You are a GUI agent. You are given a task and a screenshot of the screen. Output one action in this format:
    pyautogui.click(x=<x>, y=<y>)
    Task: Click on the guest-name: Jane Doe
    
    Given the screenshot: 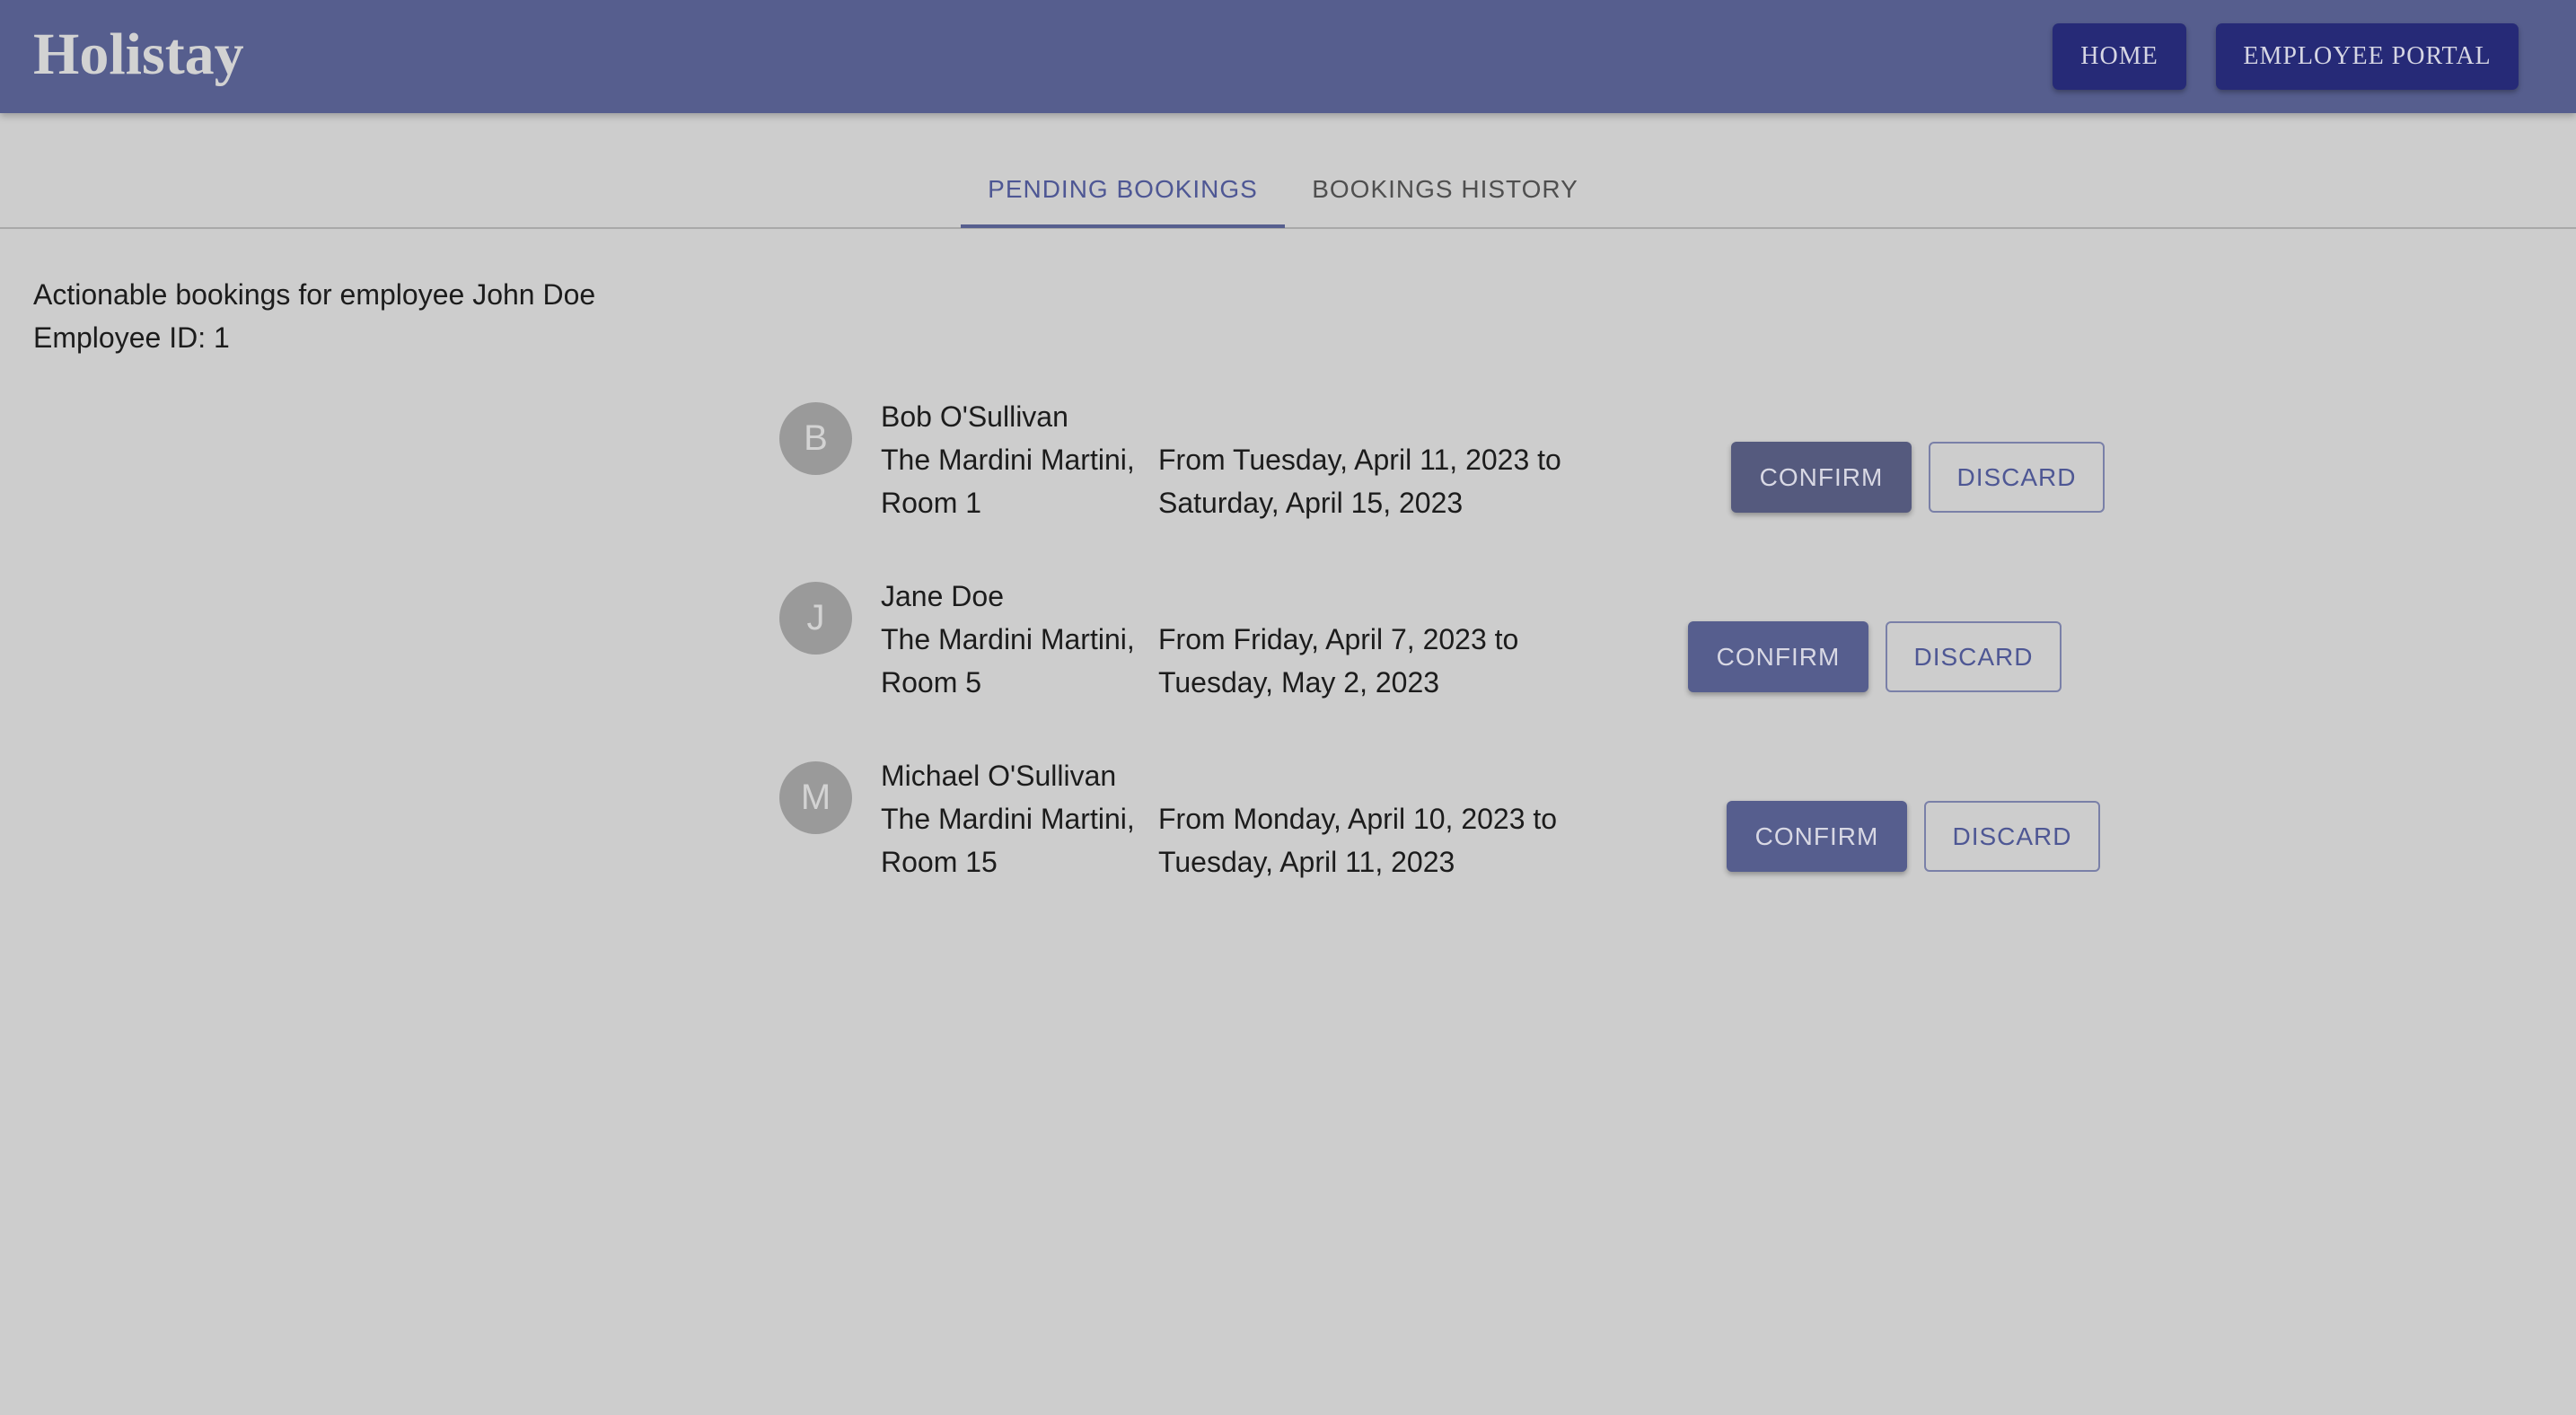 What is the action you would take?
    pyautogui.click(x=943, y=596)
    